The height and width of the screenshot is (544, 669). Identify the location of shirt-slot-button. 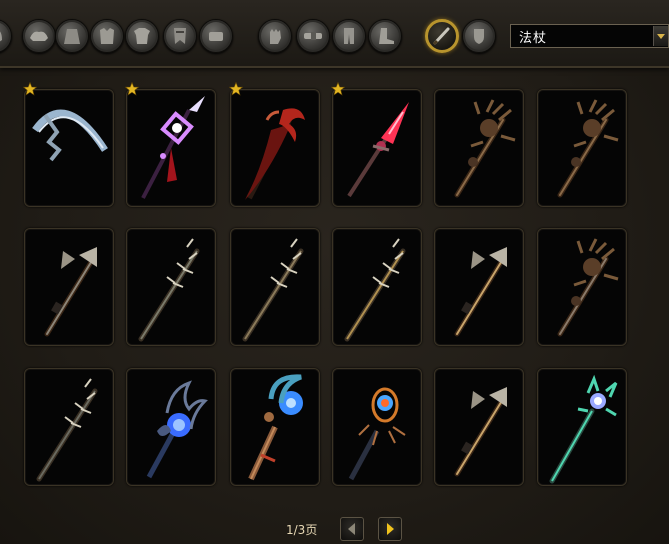
(142, 36).